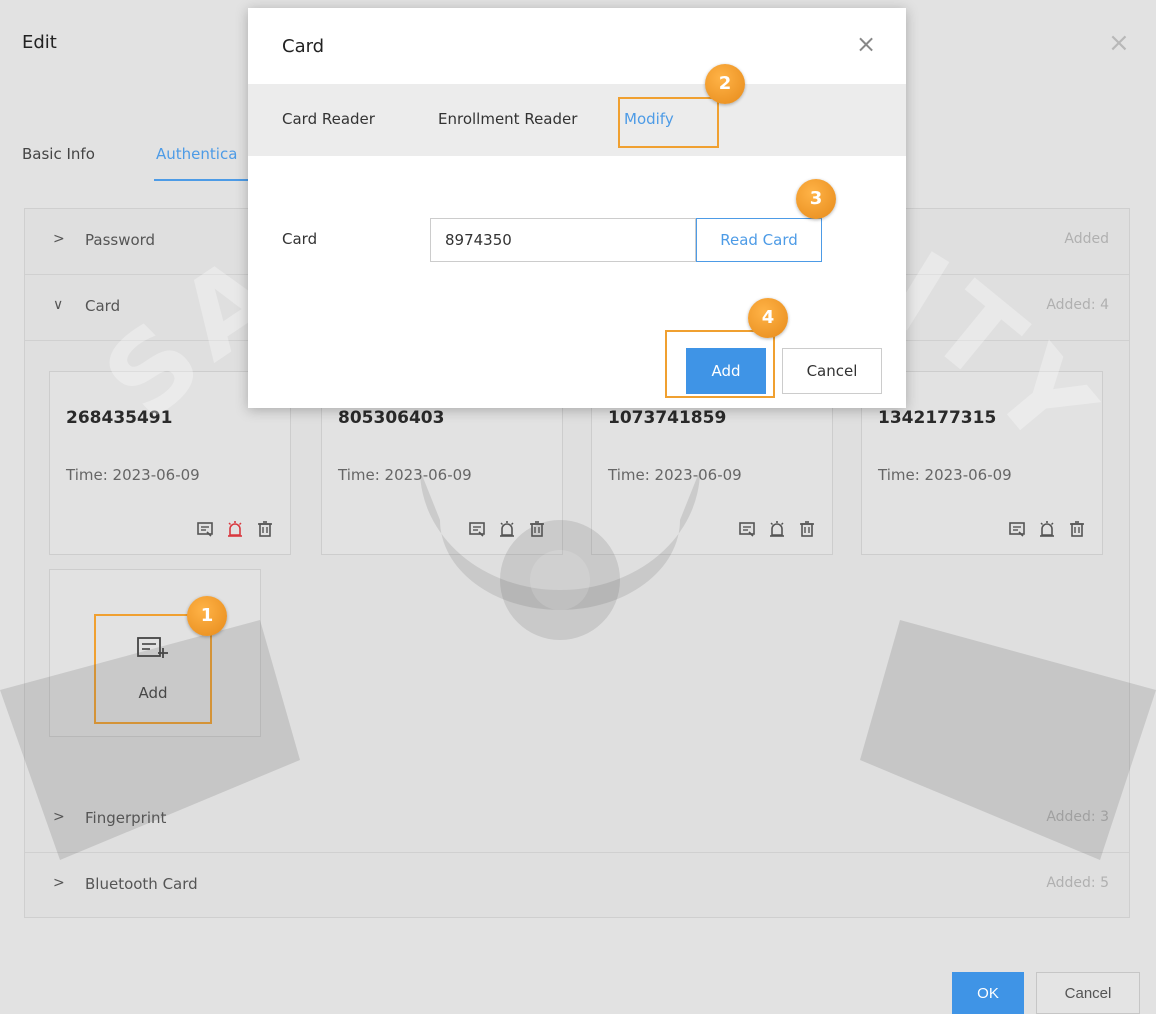 Image resolution: width=1156 pixels, height=1014 pixels. Describe the element at coordinates (153, 693) in the screenshot. I see `add-label: Add` at that location.